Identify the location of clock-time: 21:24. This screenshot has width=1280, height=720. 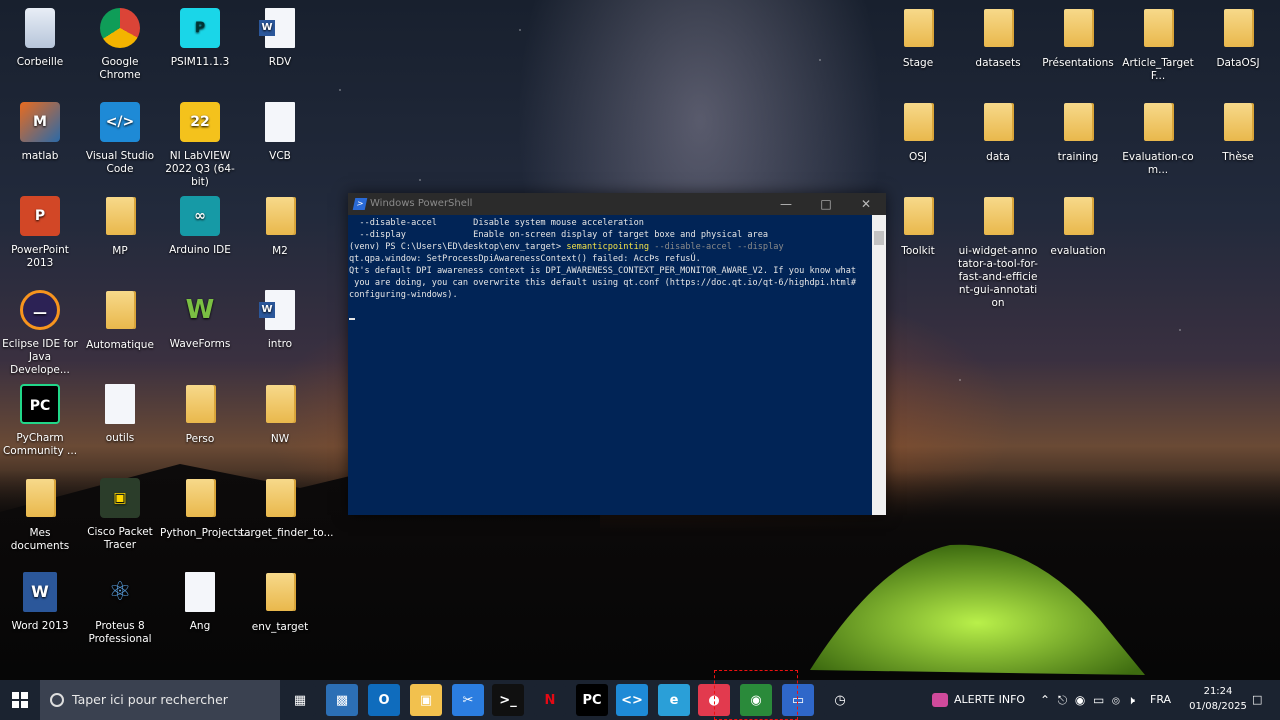
(1218, 691).